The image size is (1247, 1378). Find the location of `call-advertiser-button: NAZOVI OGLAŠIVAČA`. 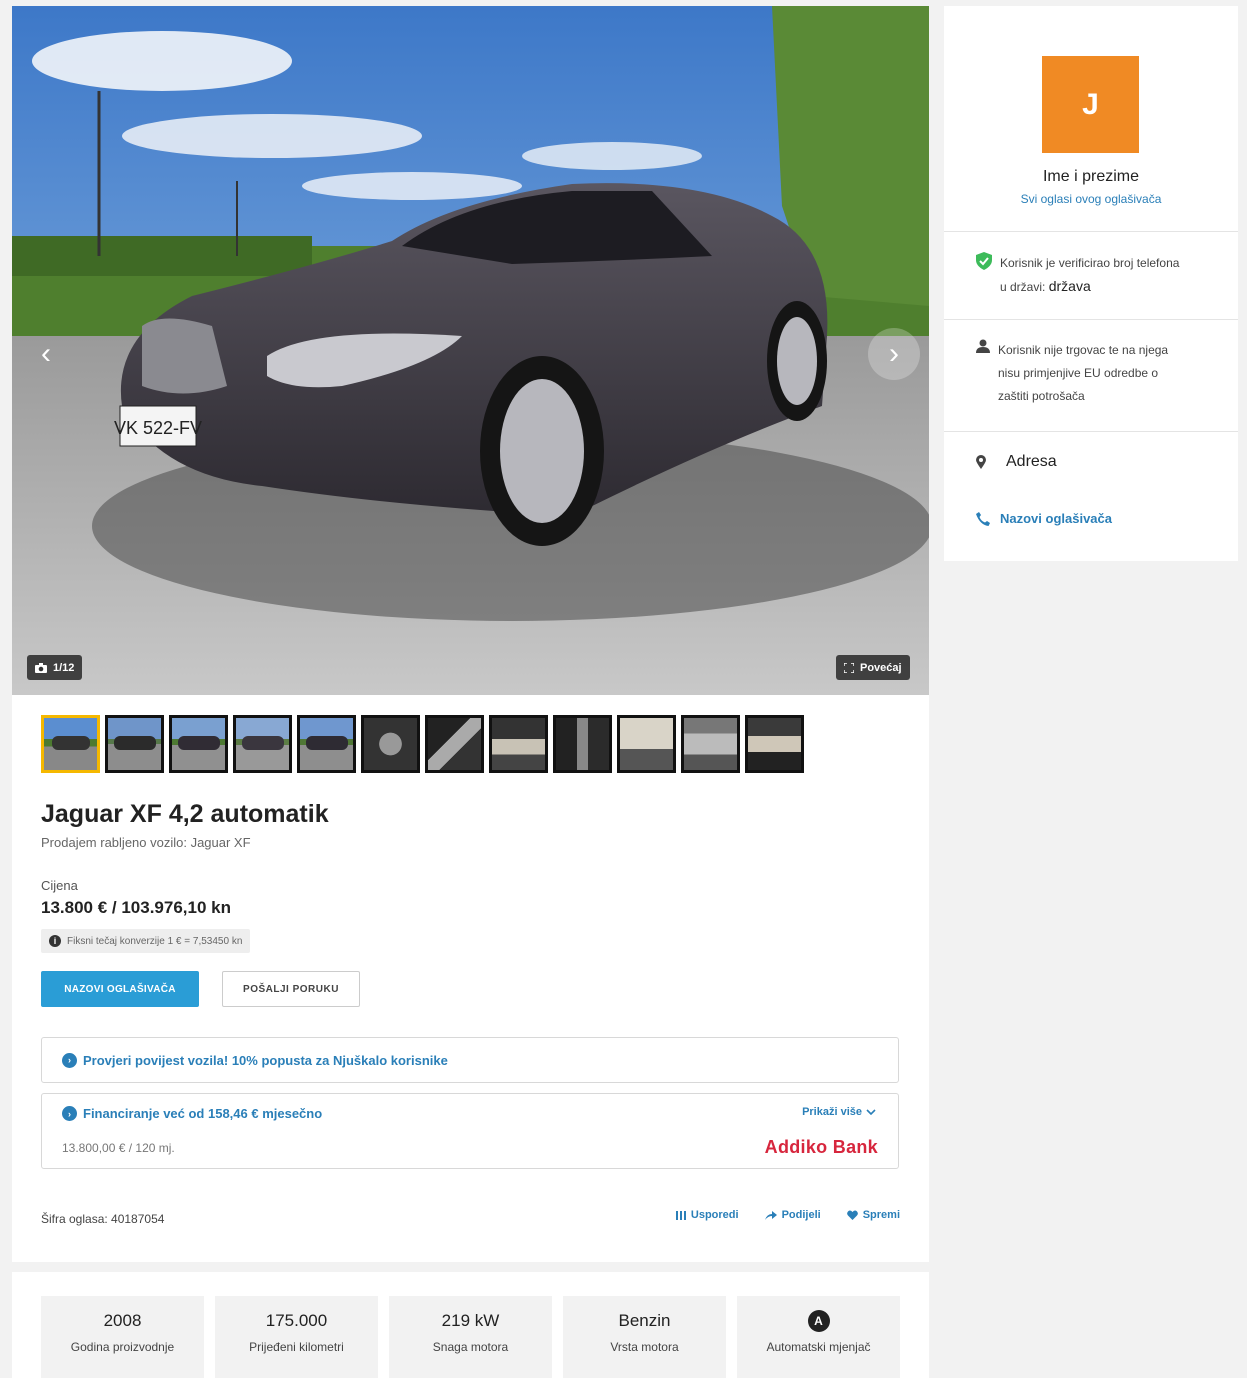

call-advertiser-button: NAZOVI OGLAŠIVAČA is located at coordinates (120, 989).